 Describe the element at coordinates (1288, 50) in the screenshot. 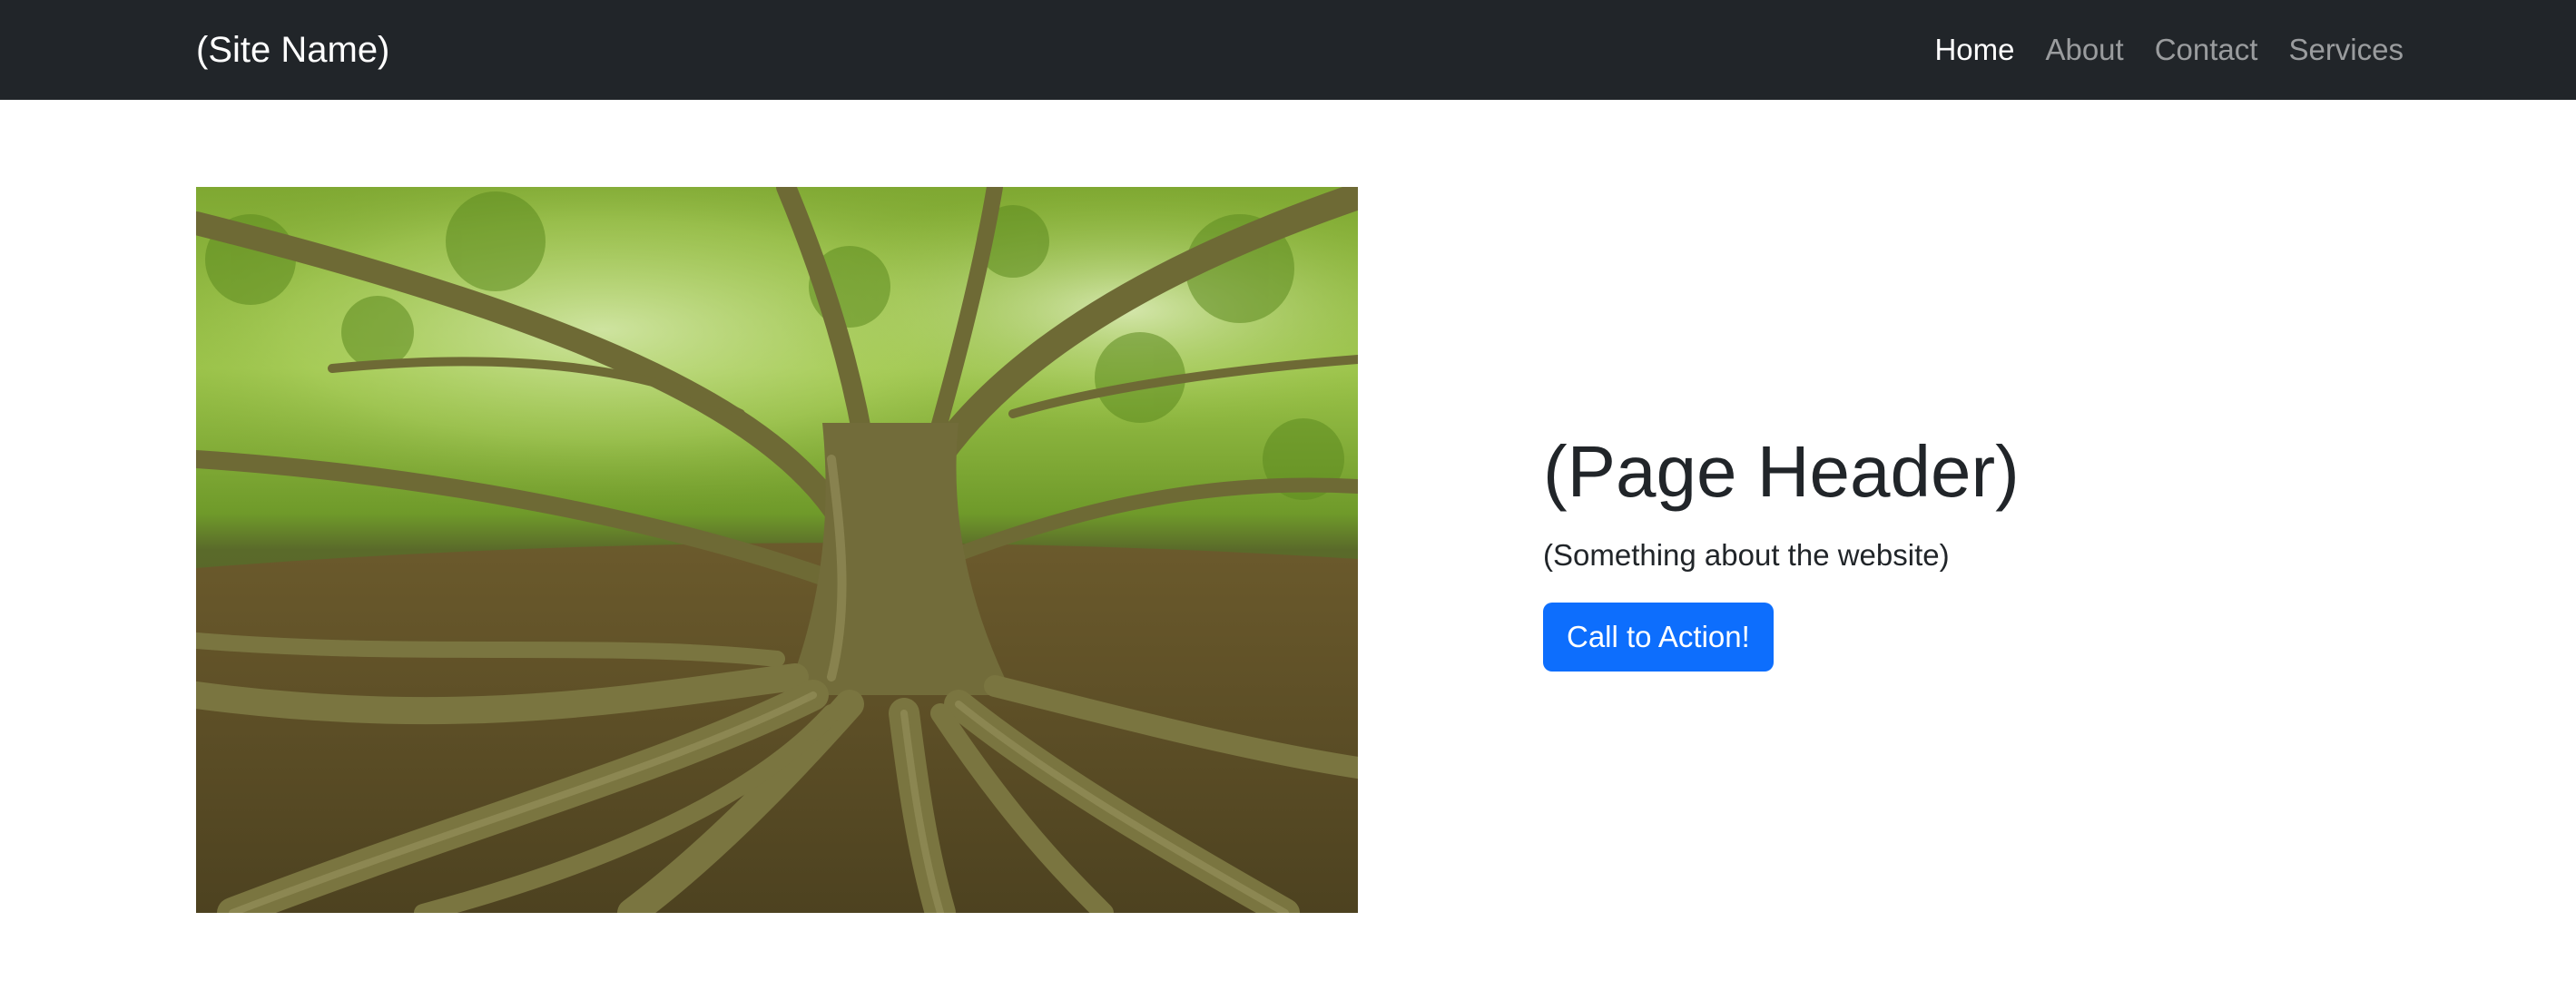

I see `top-navbar: (Site Name) Home About Contact Services` at that location.